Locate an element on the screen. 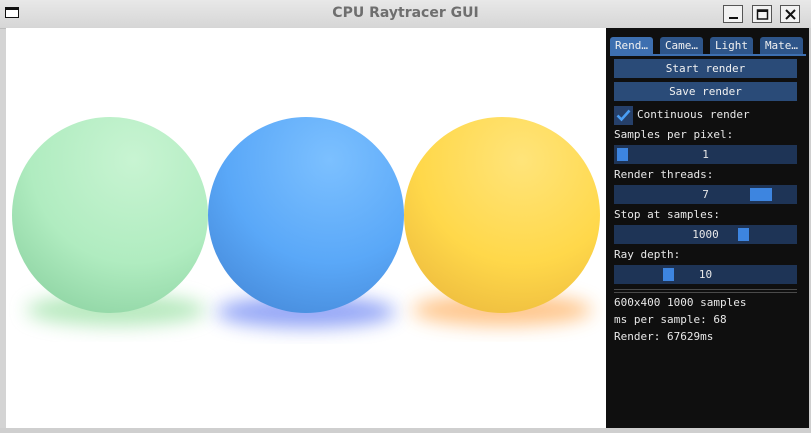 The width and height of the screenshot is (811, 433). checkmark-icon is located at coordinates (623, 115).